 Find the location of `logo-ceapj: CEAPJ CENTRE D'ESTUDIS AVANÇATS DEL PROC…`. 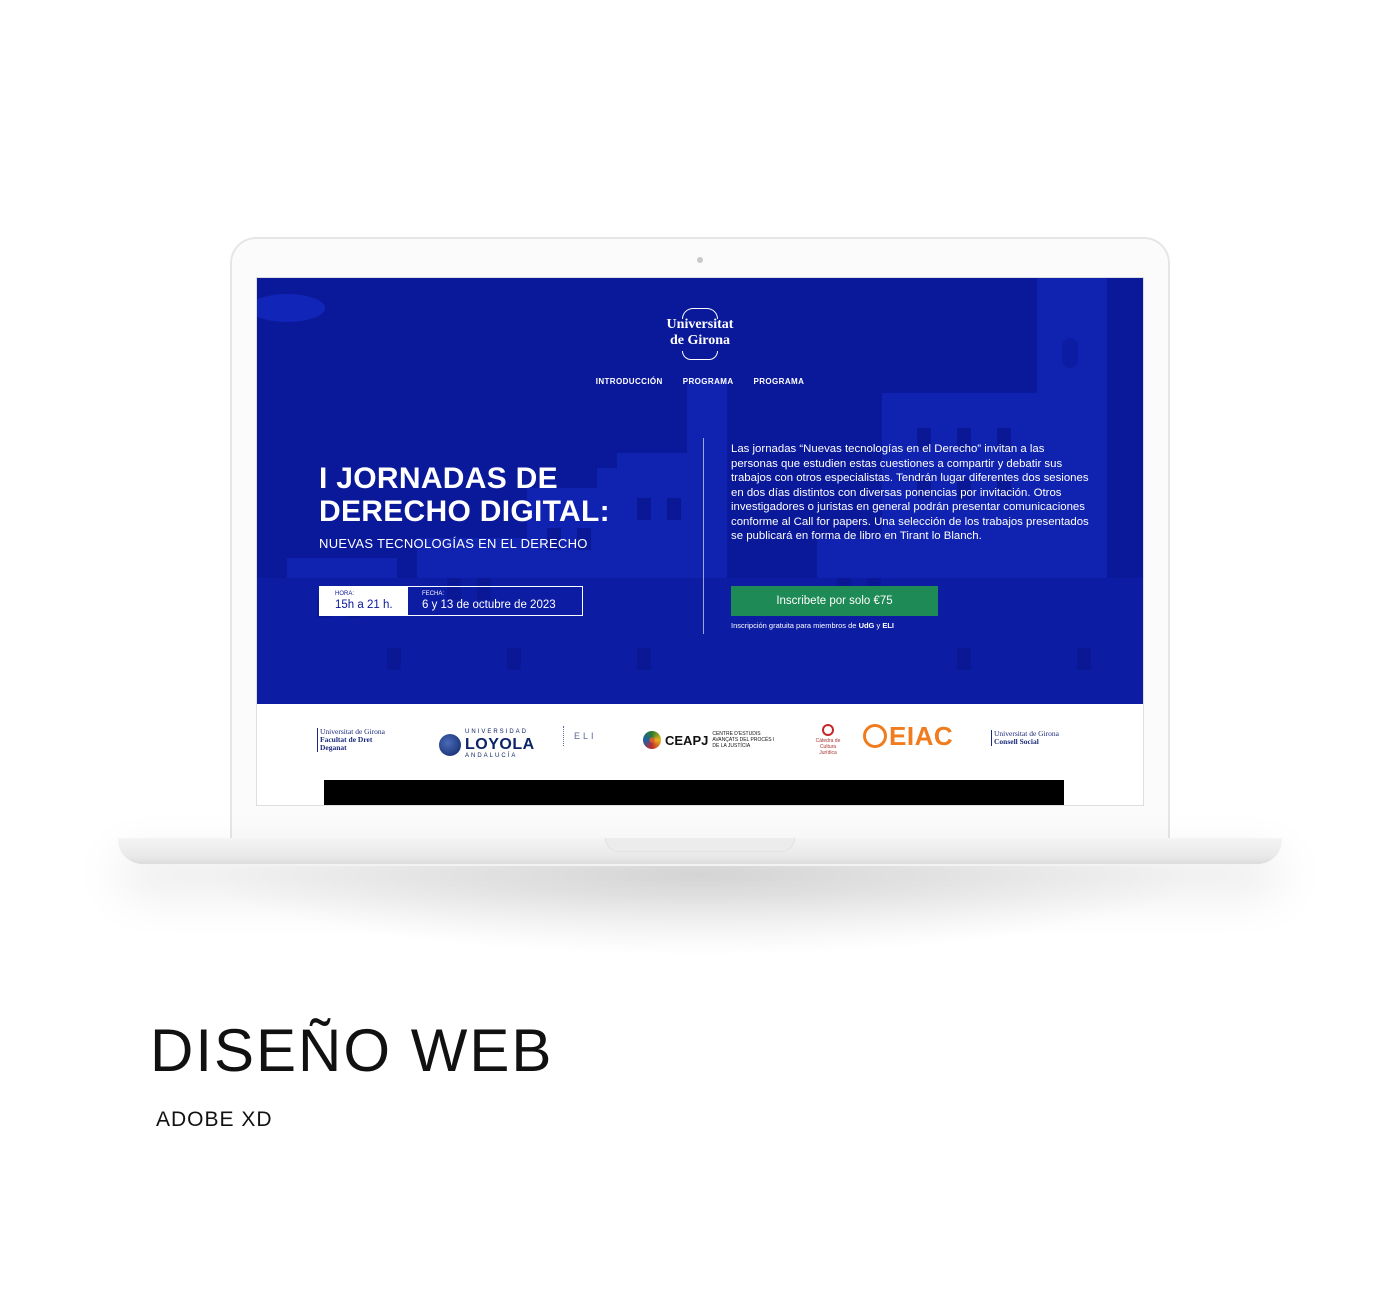

logo-ceapj: CEAPJ CENTRE D'ESTUDIS AVANÇATS DEL PROC… is located at coordinates (712, 740).